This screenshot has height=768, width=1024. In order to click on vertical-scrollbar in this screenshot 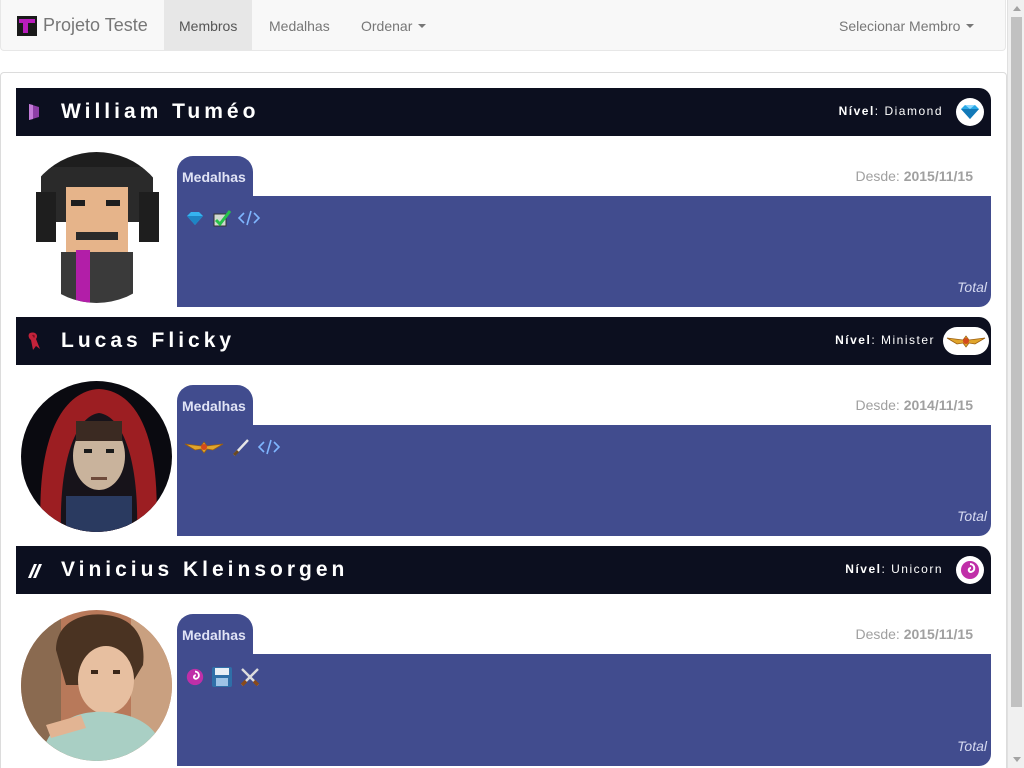, I will do `click(1015, 384)`.